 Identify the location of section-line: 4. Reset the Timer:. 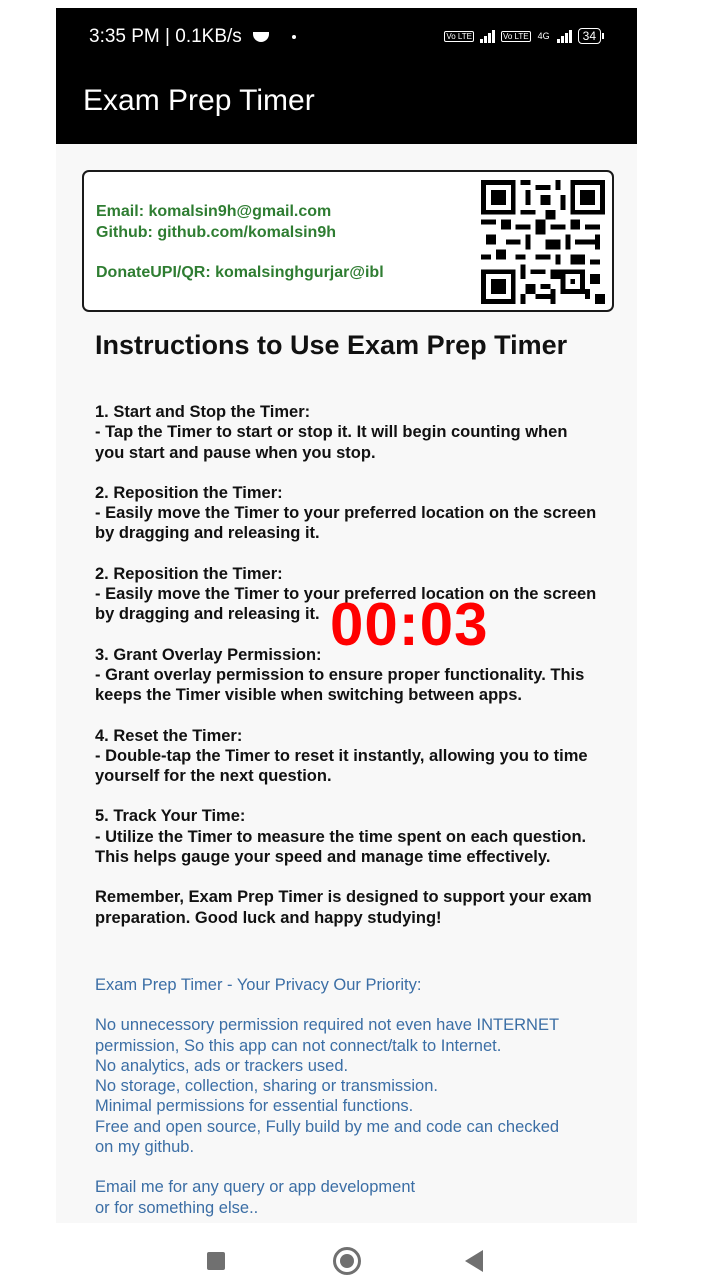
(169, 735).